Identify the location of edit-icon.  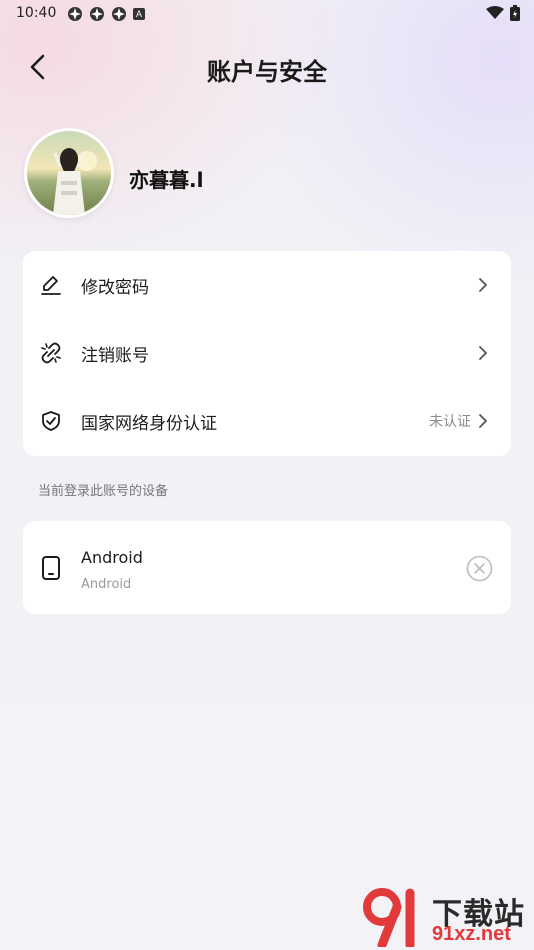
(51, 285).